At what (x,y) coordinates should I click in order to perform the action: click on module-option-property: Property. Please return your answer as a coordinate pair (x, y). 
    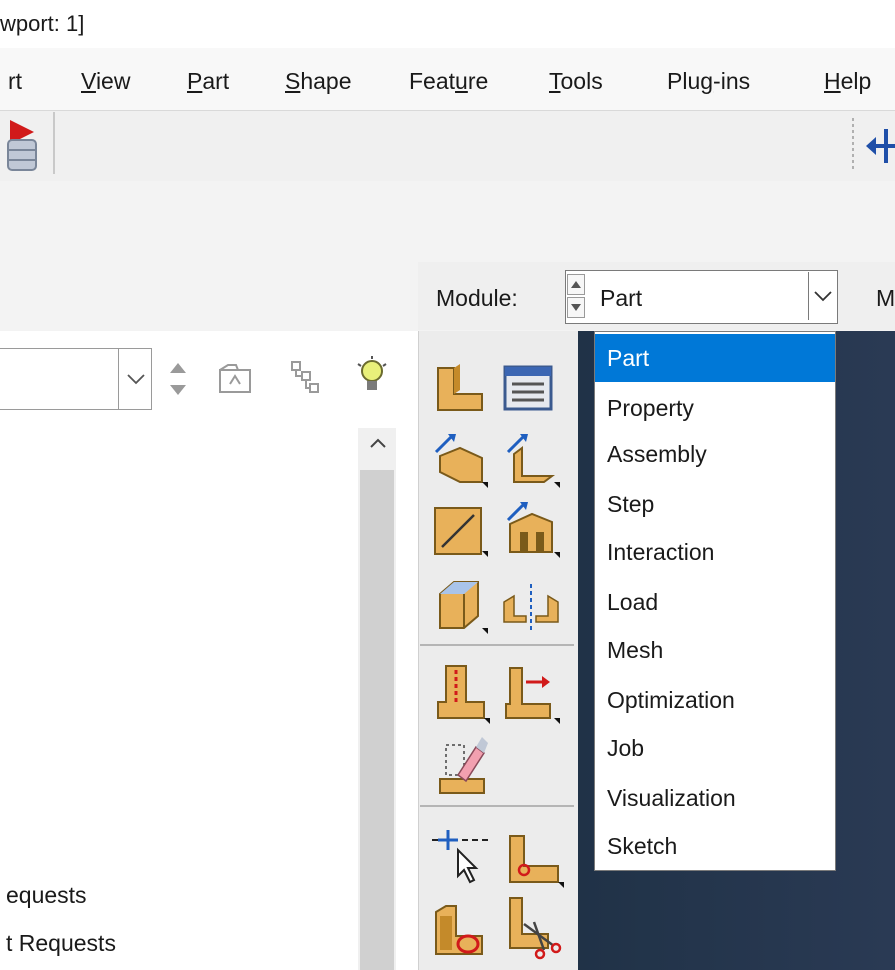
    Looking at the image, I should click on (715, 408).